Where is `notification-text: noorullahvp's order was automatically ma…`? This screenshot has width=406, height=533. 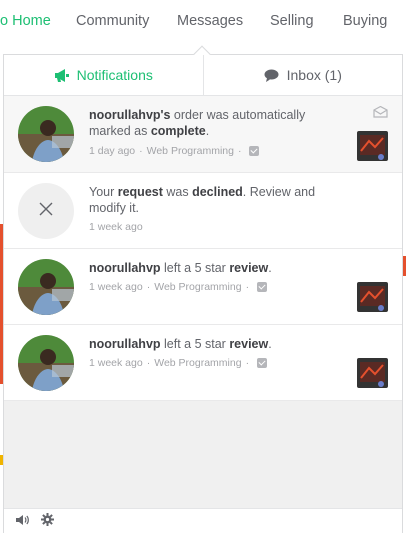
notification-text: noorullahvp's order was automatically ma… is located at coordinates (209, 123).